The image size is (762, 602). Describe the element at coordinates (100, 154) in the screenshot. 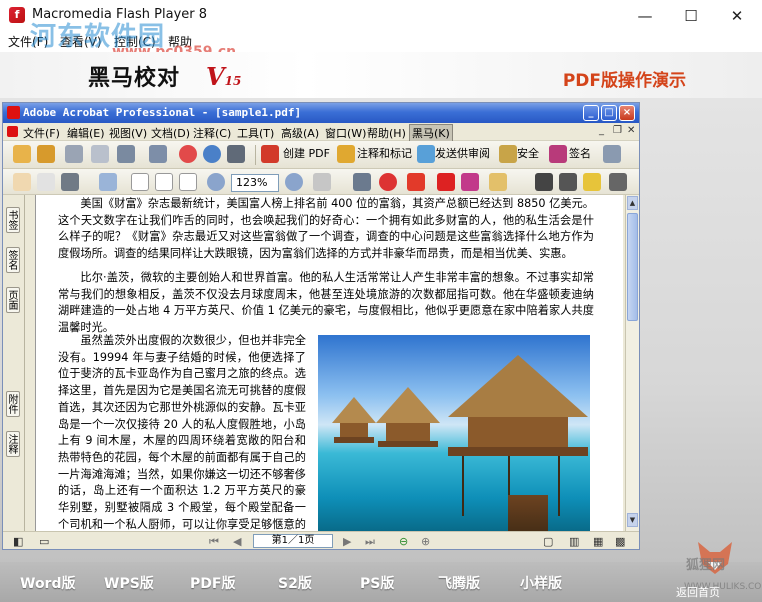

I see `print-icon` at that location.